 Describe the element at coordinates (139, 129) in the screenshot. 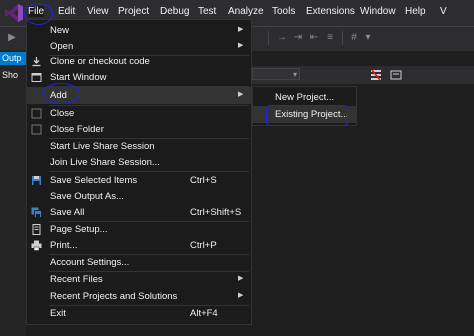

I see `menu-item-close-folder: Close Folder` at that location.